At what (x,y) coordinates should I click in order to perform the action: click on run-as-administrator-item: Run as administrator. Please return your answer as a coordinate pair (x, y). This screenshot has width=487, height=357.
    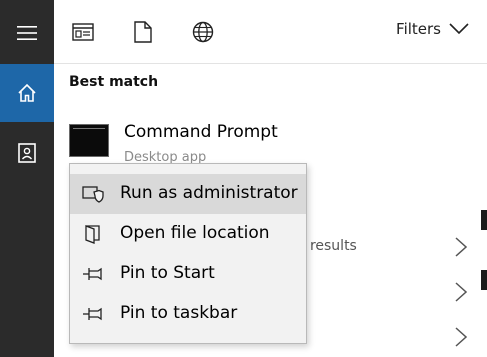
    Looking at the image, I should click on (188, 194).